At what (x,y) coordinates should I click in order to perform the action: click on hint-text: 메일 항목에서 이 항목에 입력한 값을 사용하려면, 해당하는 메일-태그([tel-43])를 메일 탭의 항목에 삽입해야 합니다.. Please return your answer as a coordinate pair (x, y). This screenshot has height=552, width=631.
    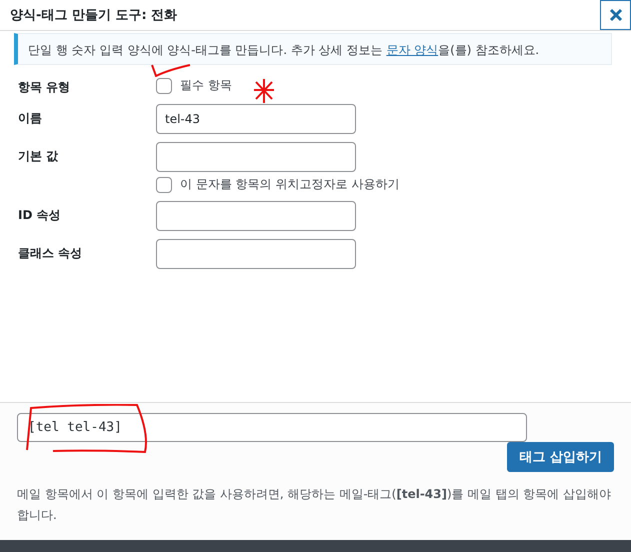
    Looking at the image, I should click on (314, 505).